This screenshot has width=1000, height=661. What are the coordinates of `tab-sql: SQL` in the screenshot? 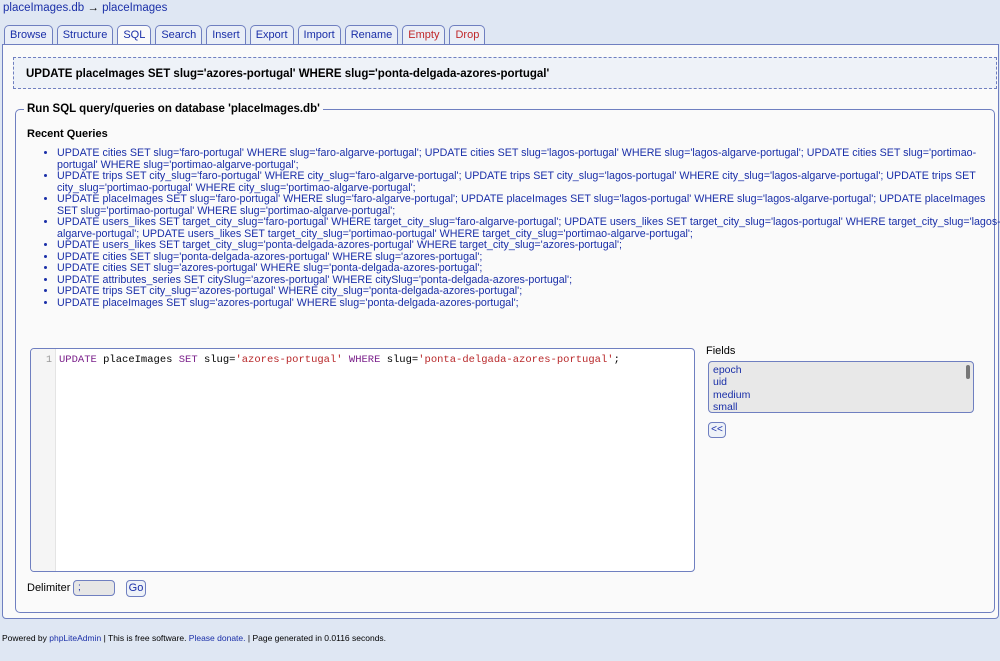 It's located at (134, 35).